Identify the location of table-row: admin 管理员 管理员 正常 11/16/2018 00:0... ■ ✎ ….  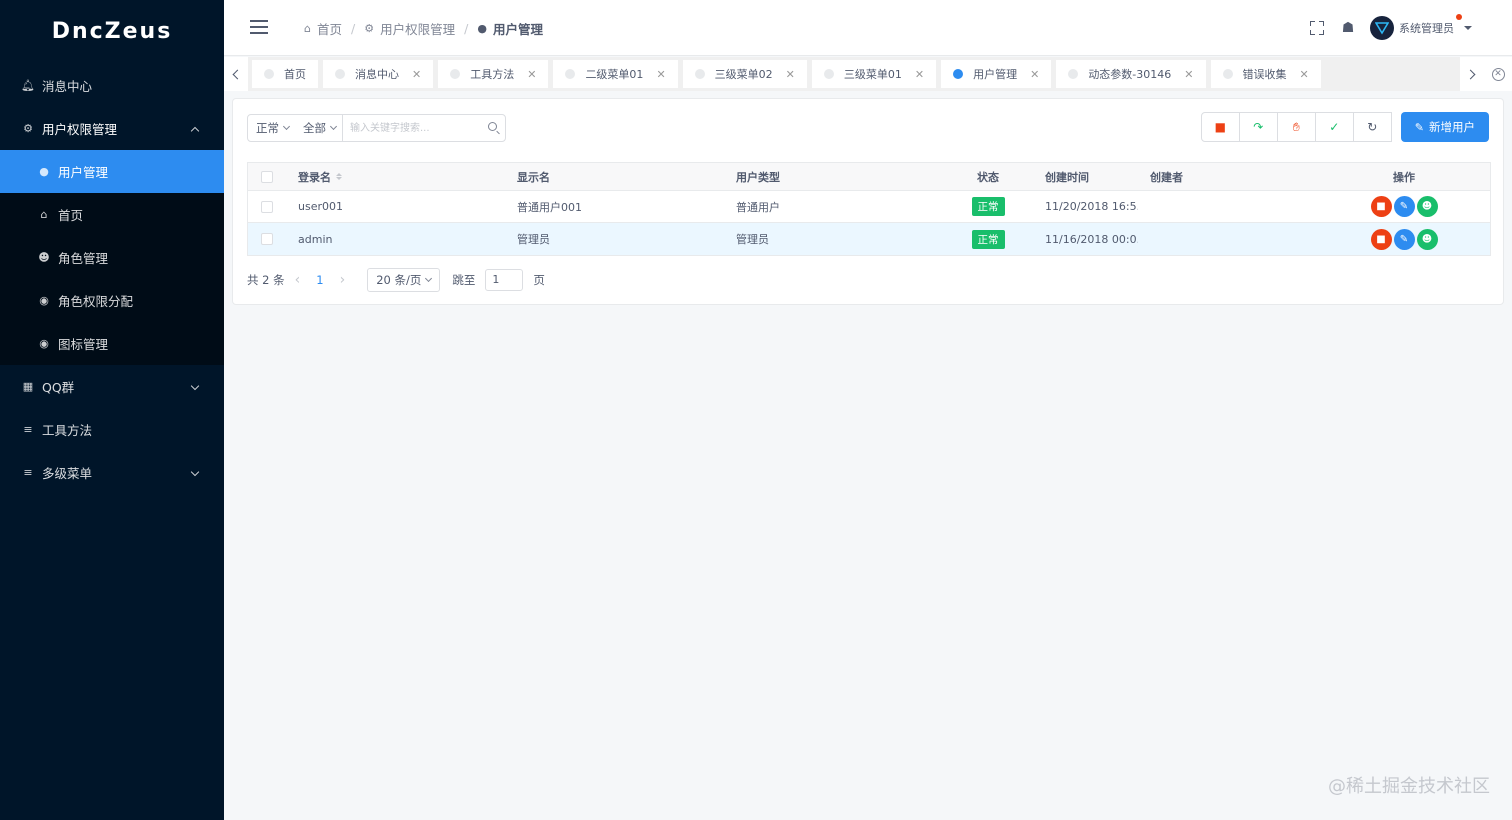
(869, 239).